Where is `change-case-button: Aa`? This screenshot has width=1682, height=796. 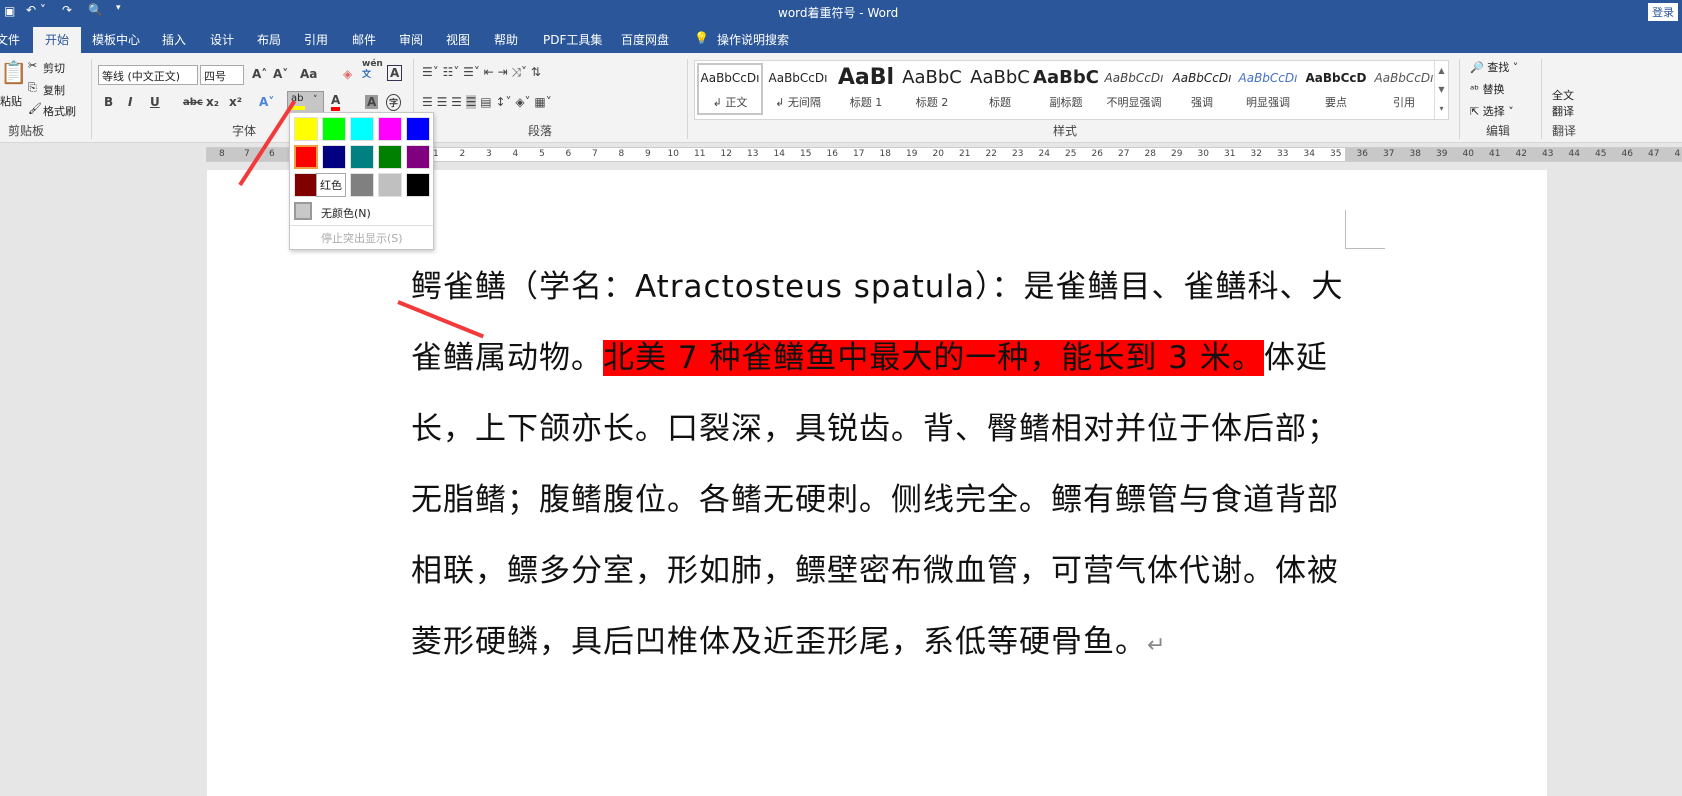 change-case-button: Aa is located at coordinates (308, 74).